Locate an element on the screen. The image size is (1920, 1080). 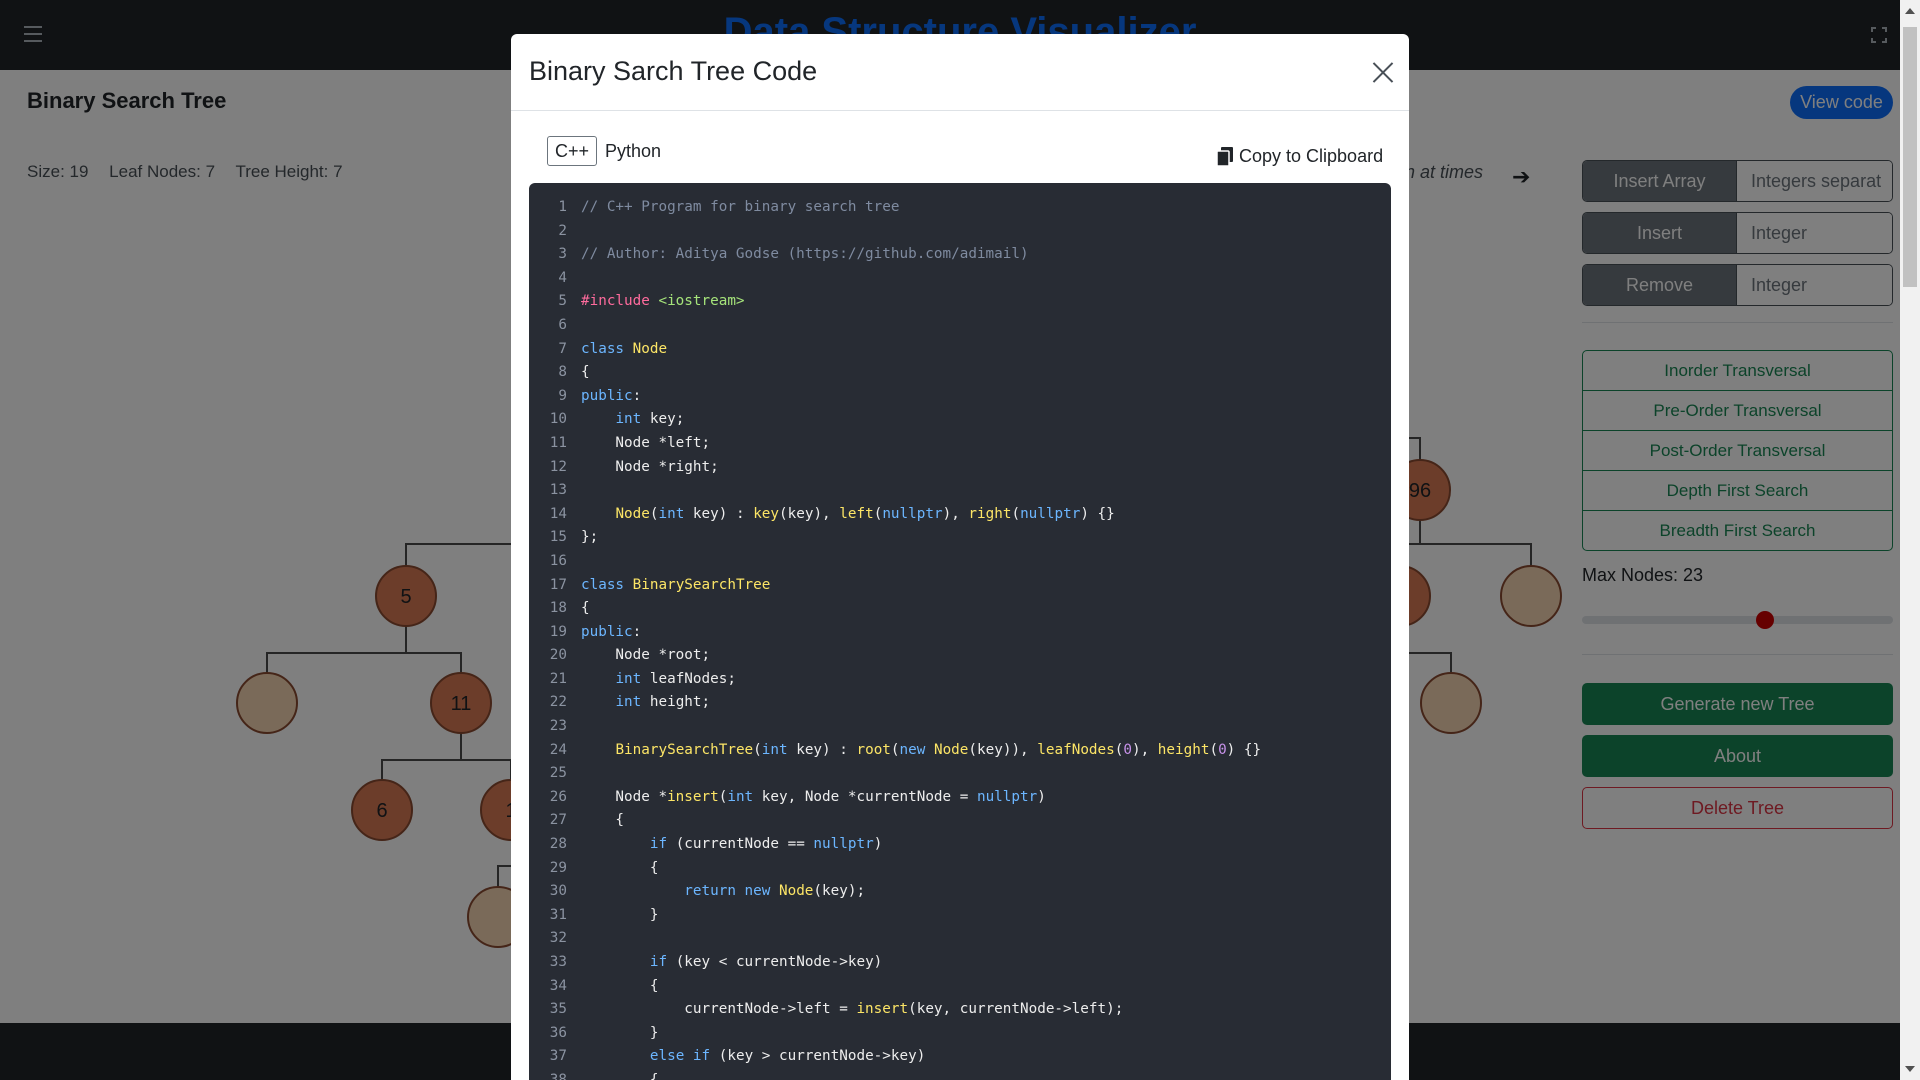
tab-python: Python is located at coordinates (633, 151).